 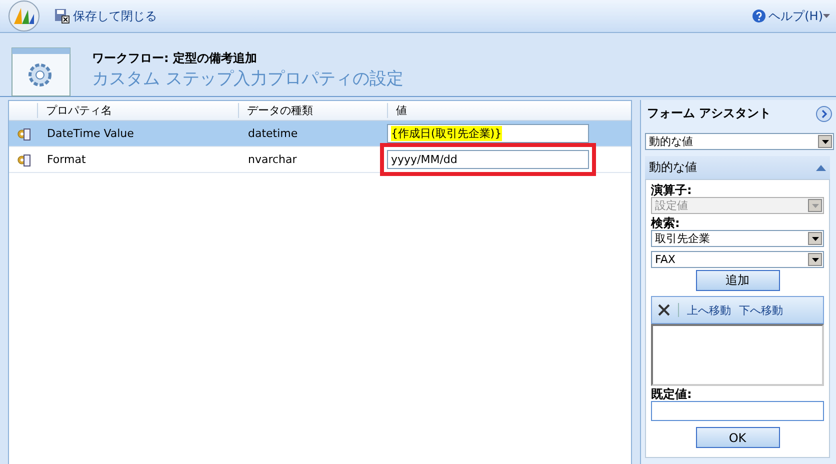 I want to click on lookup-entity-dropdown: 取引先企業, so click(x=737, y=238).